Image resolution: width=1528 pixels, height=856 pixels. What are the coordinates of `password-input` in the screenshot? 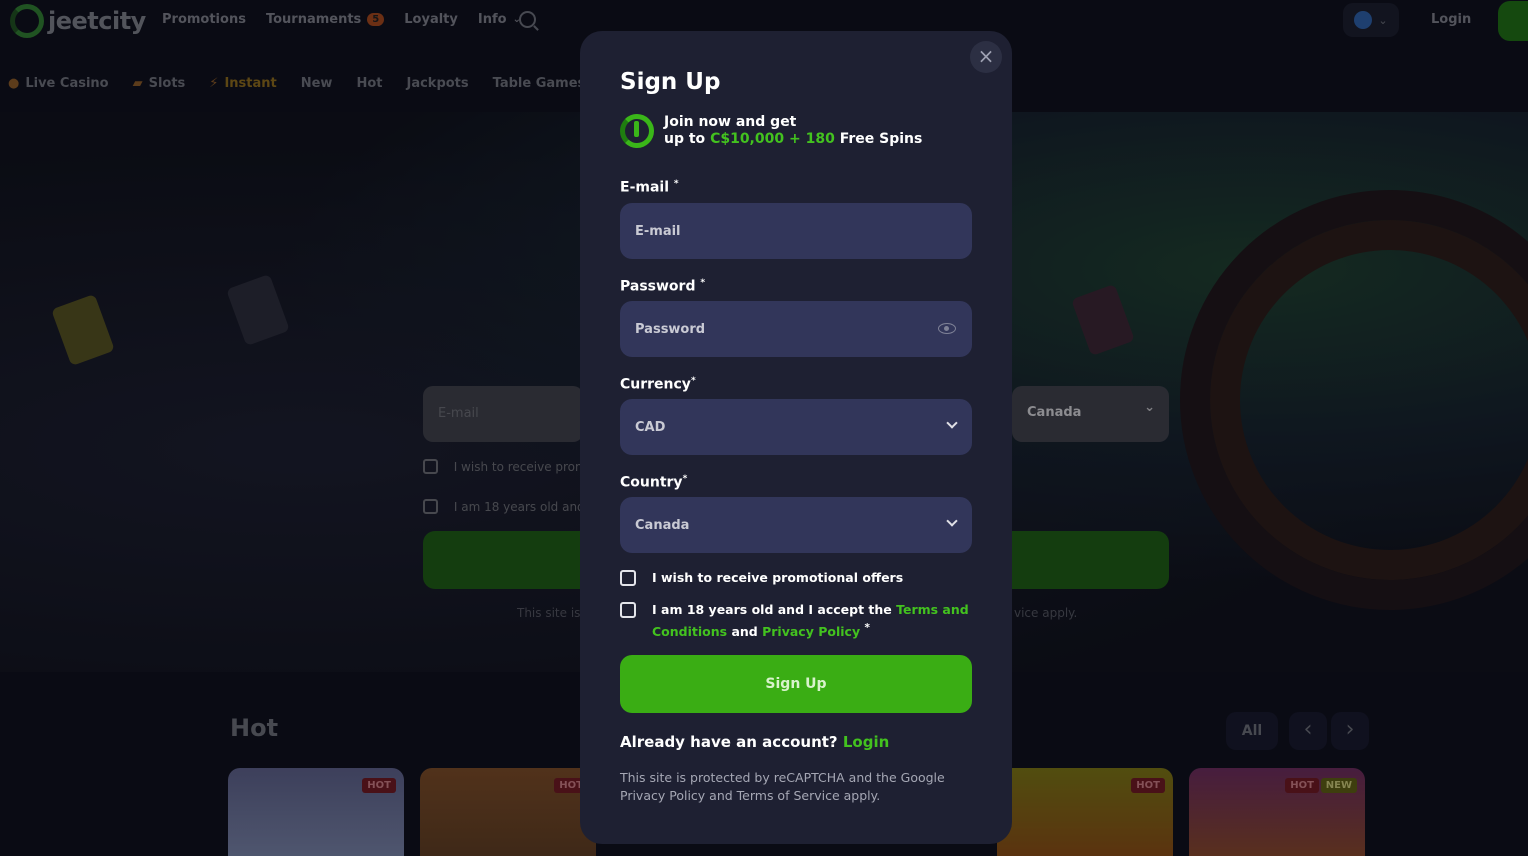 It's located at (796, 329).